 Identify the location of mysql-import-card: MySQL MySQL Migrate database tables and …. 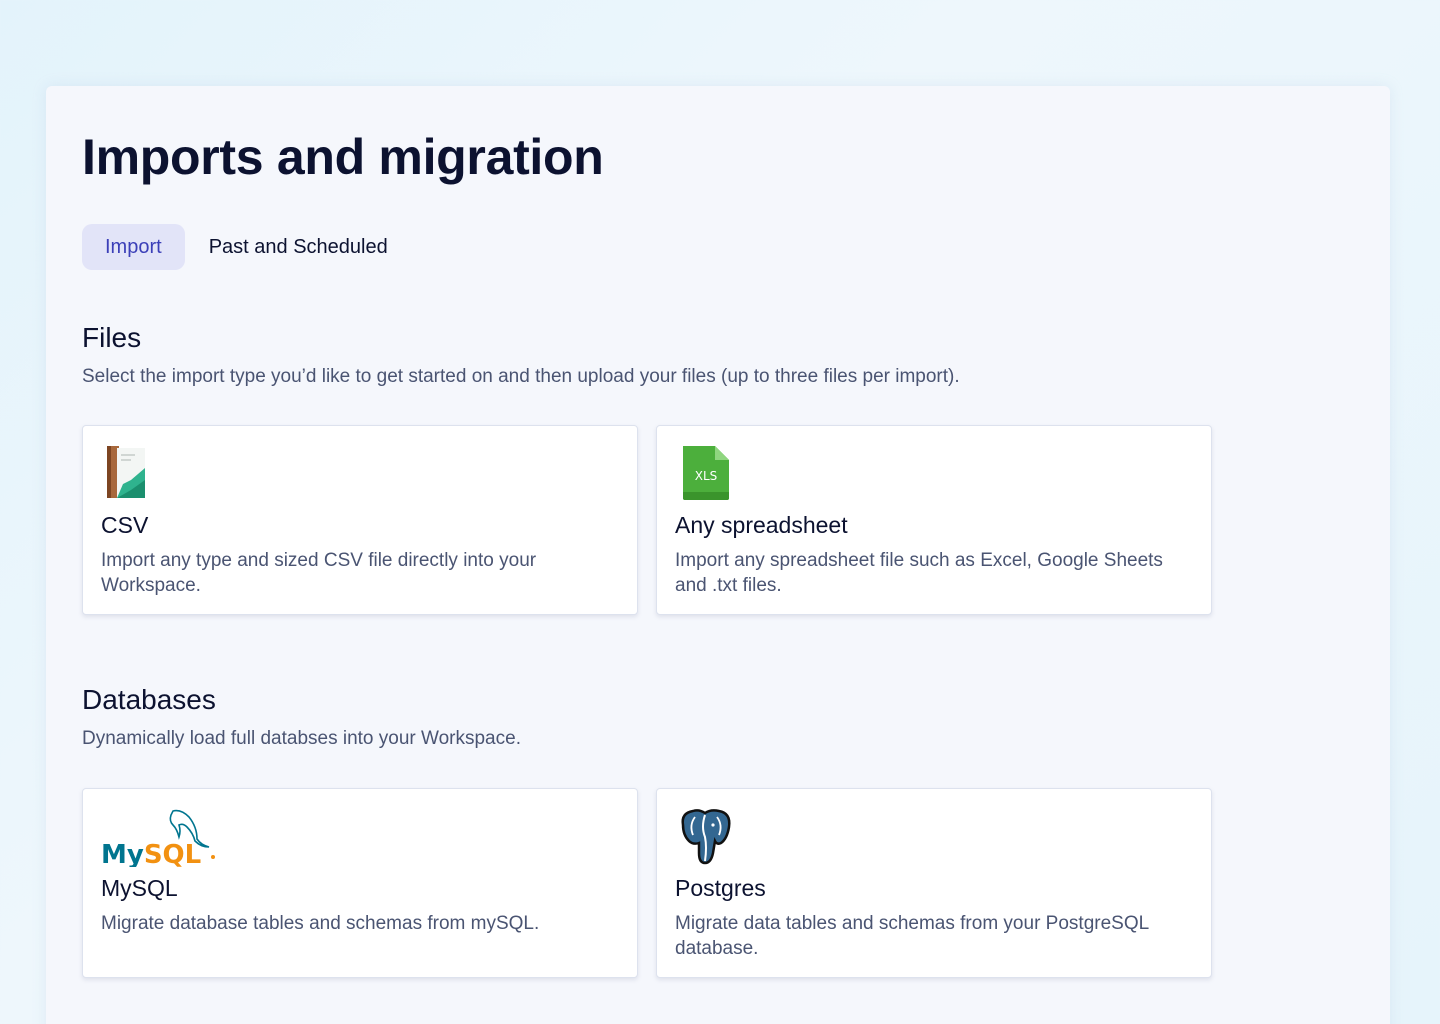
(360, 883).